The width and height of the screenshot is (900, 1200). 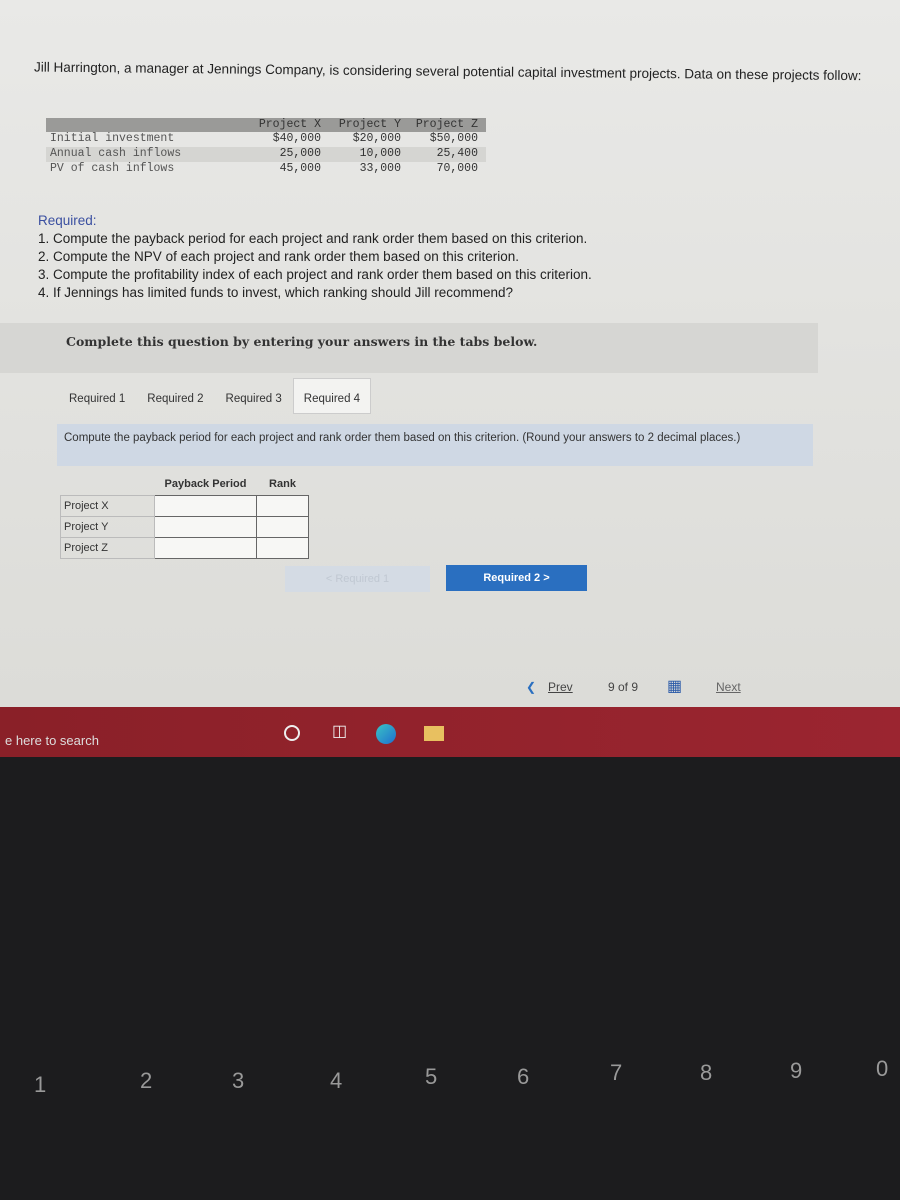 What do you see at coordinates (282, 484) in the screenshot?
I see `header-rank: Rank` at bounding box center [282, 484].